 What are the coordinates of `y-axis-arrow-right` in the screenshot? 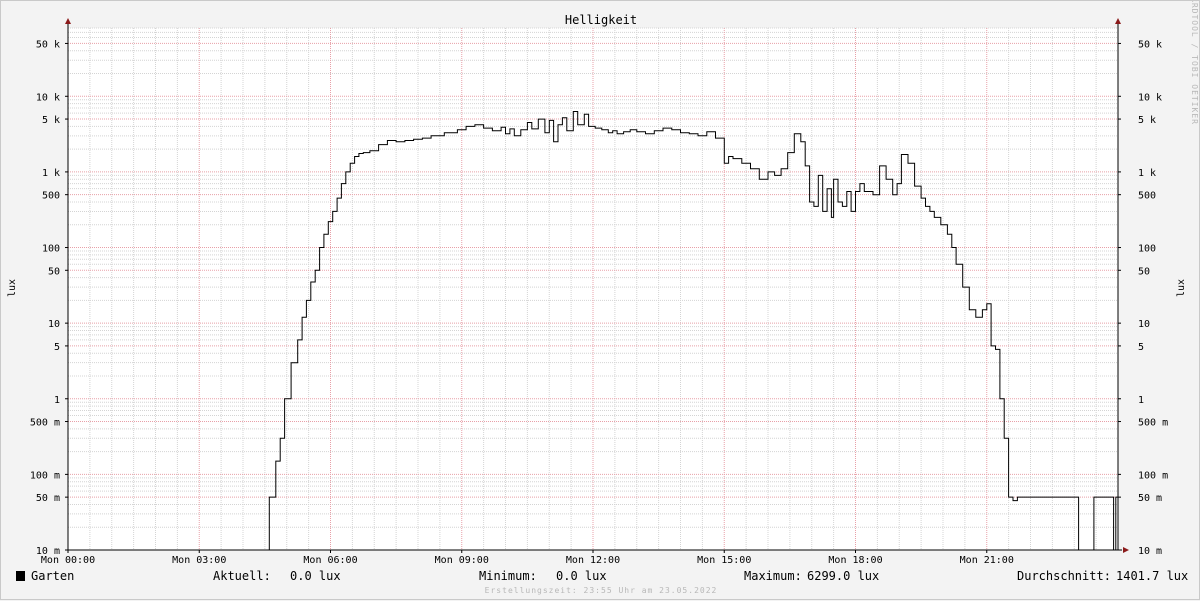 It's located at (1118, 21).